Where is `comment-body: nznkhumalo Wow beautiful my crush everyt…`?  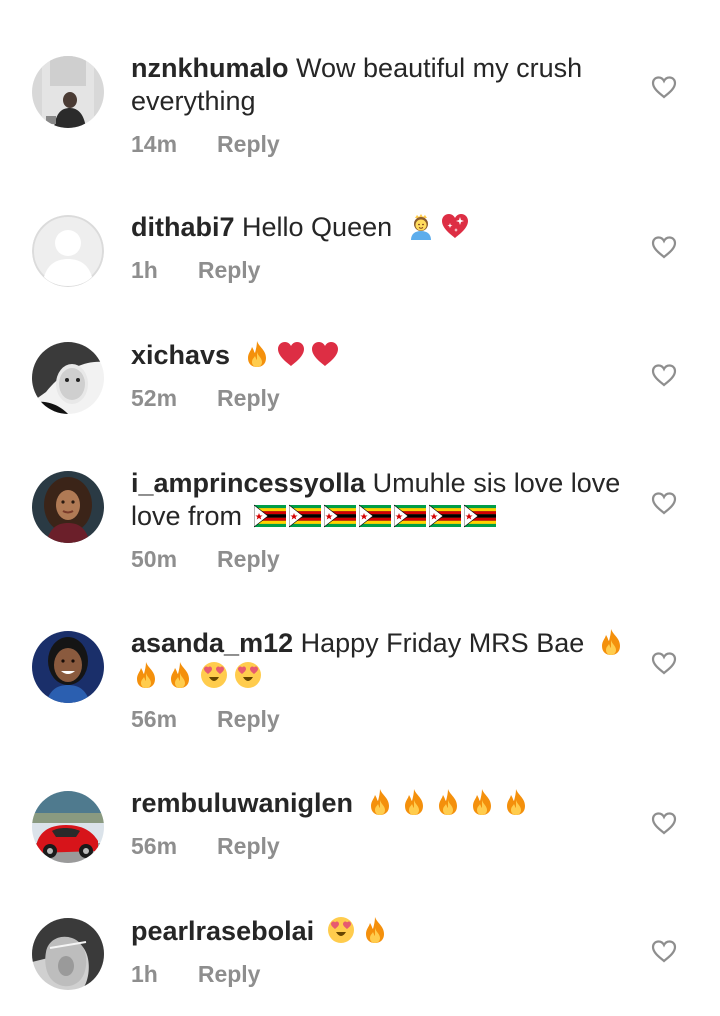
comment-body: nznkhumalo Wow beautiful my crush everyt… is located at coordinates (381, 106).